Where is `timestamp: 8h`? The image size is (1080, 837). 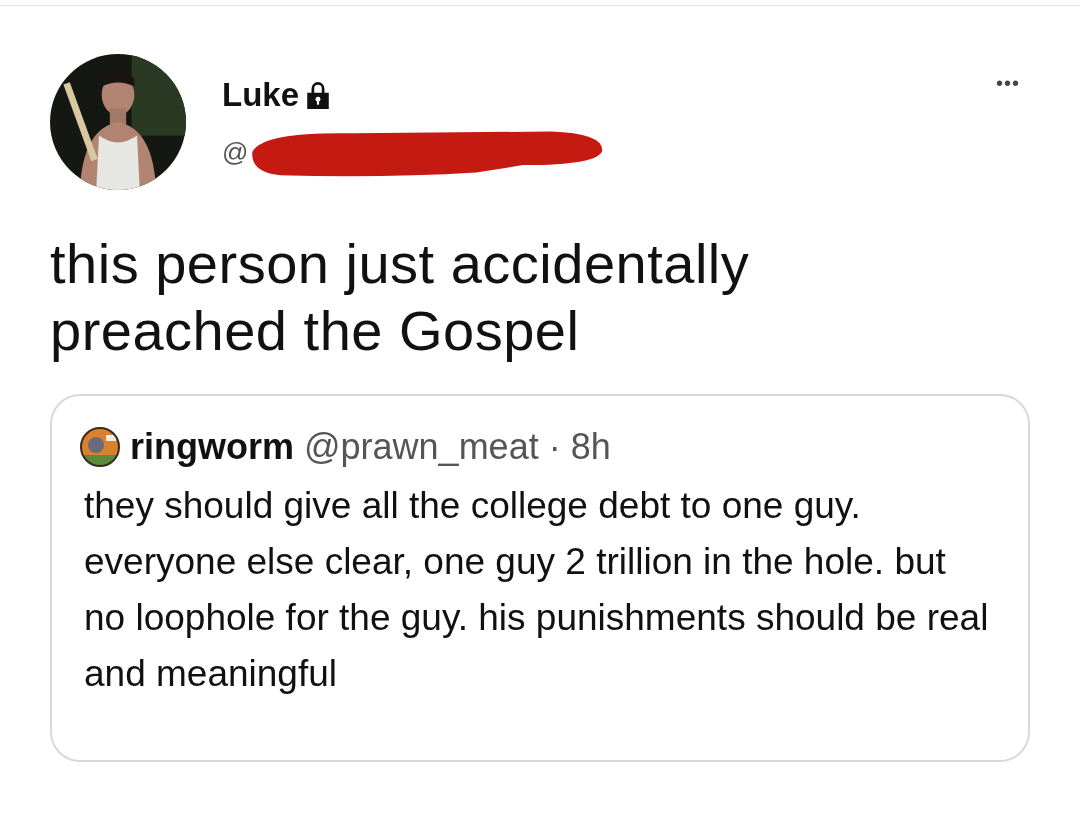
timestamp: 8h is located at coordinates (590, 447).